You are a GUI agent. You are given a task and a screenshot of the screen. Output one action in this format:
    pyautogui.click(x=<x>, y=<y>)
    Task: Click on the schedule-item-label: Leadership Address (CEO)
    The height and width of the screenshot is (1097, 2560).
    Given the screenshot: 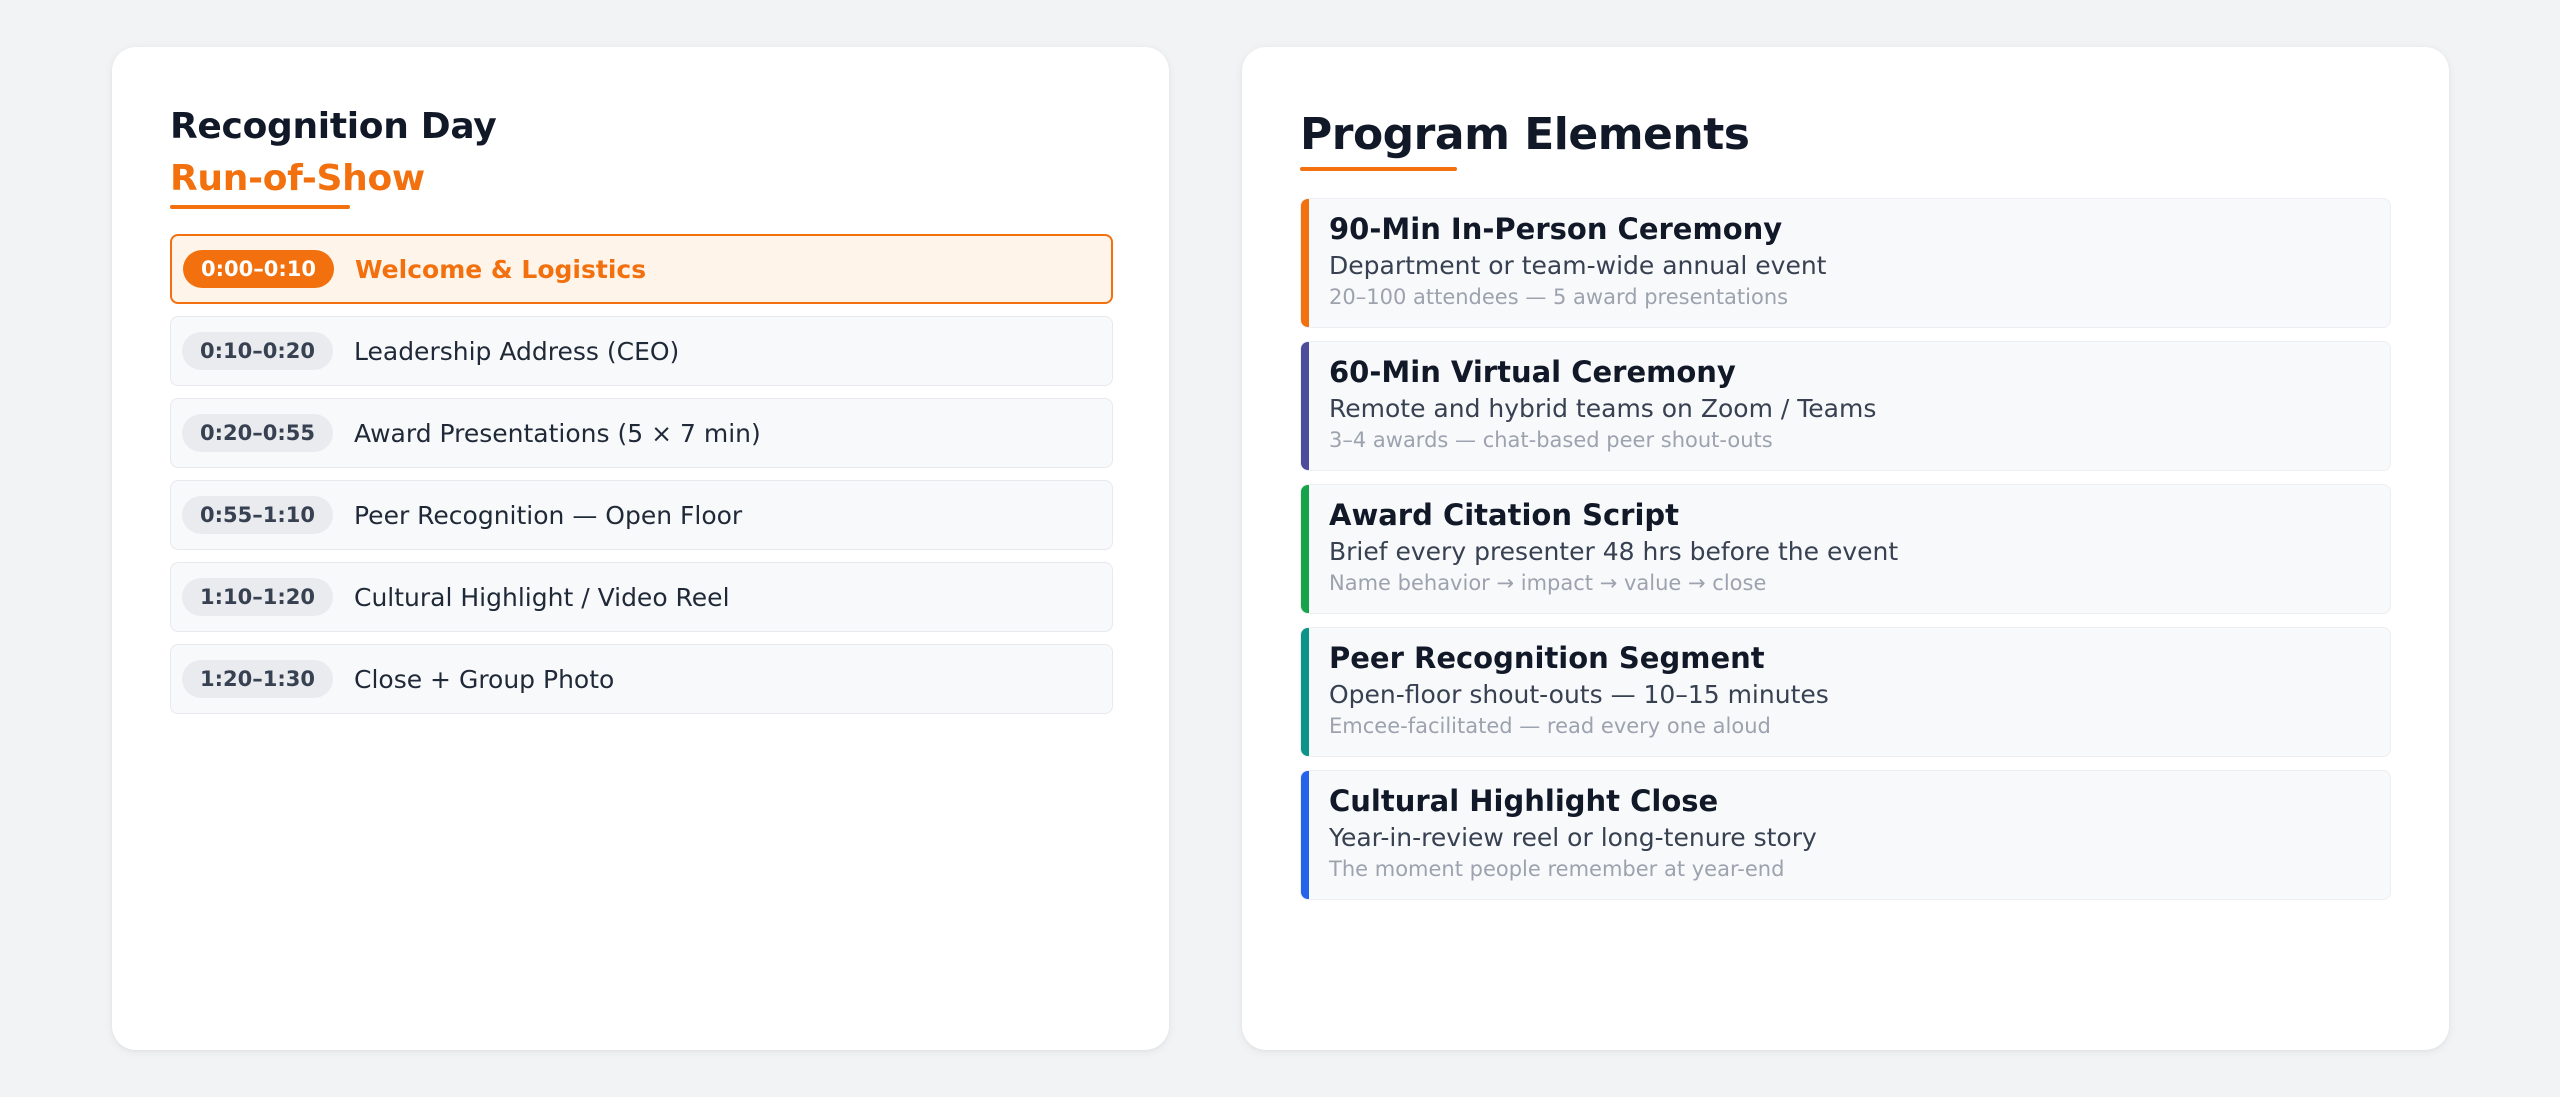 What is the action you would take?
    pyautogui.click(x=517, y=351)
    